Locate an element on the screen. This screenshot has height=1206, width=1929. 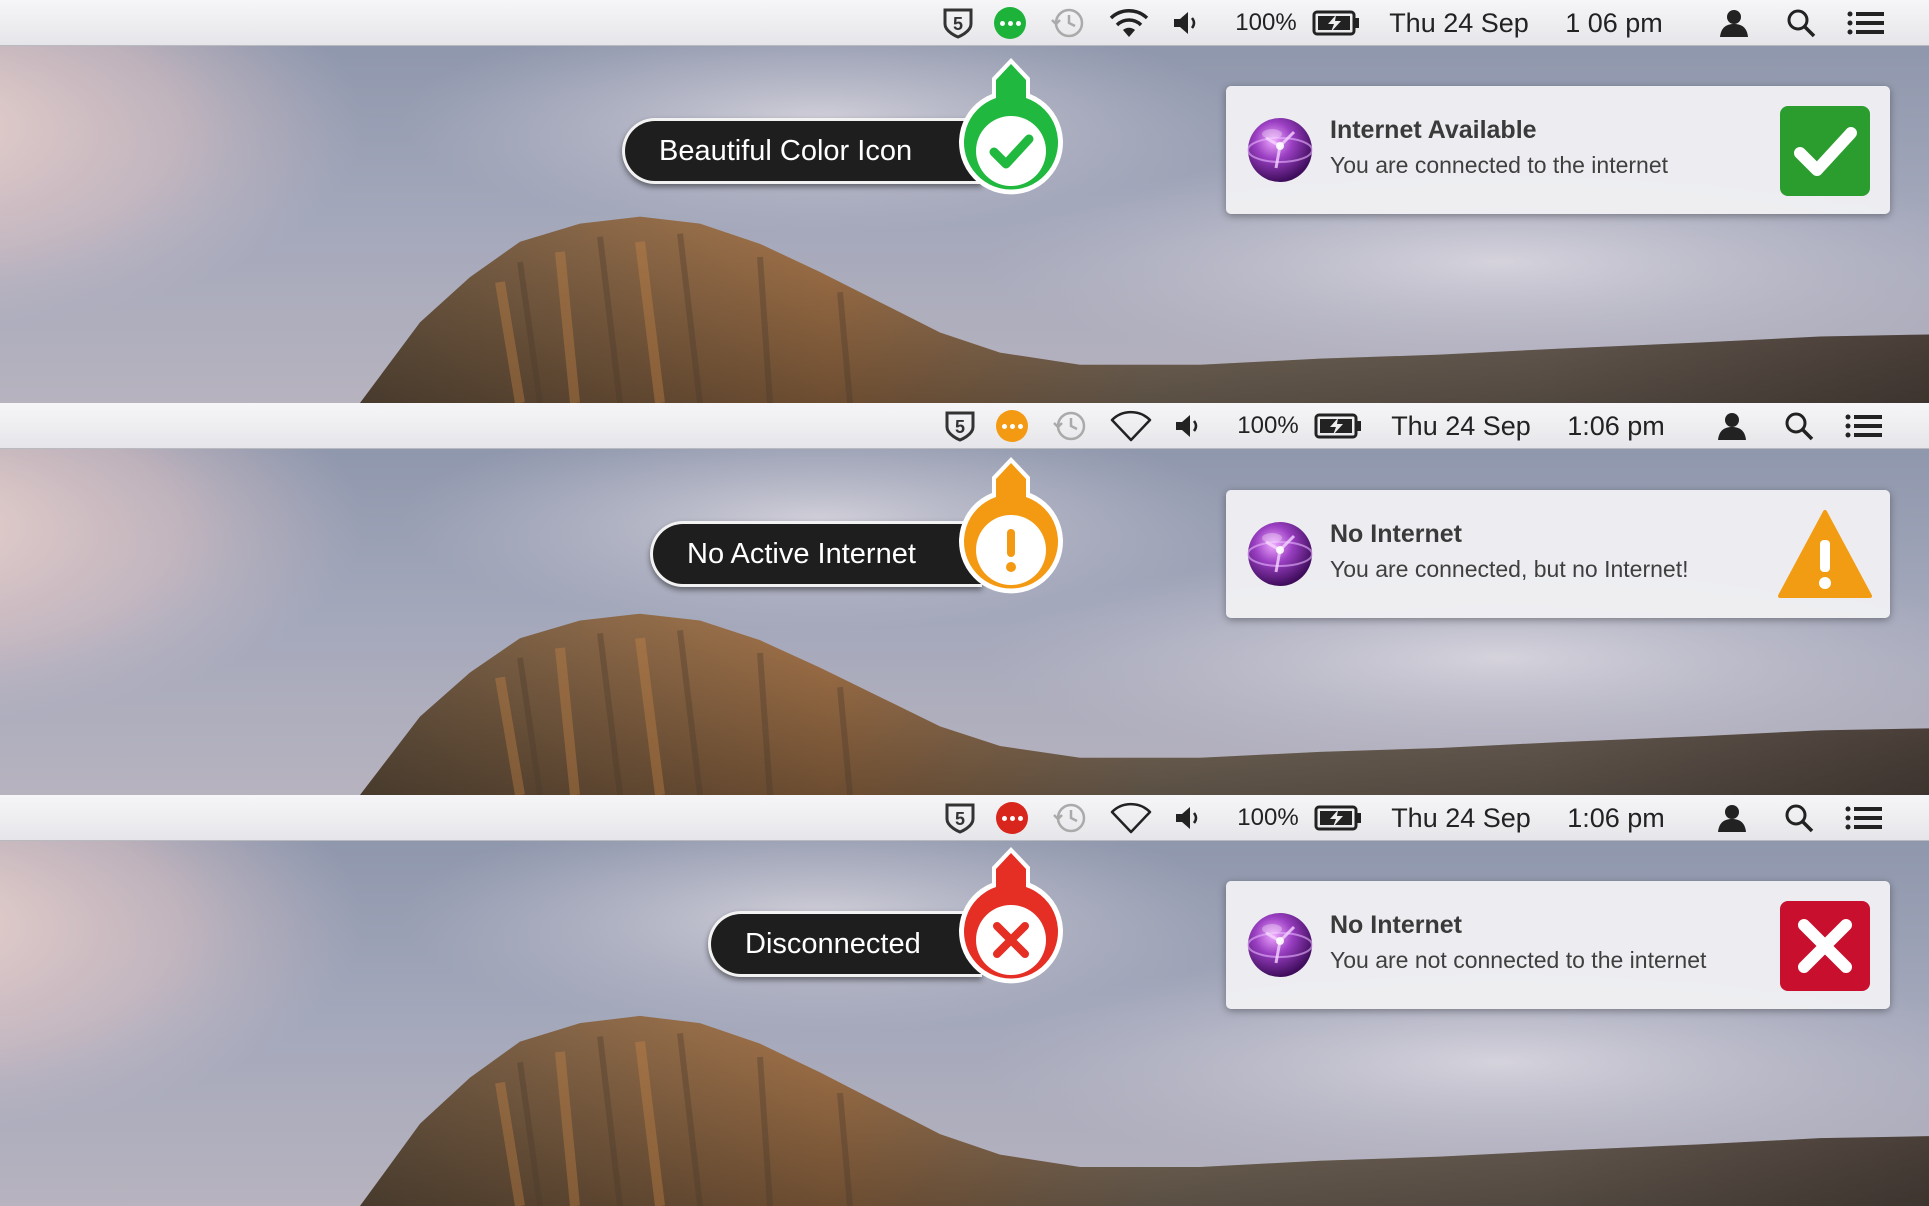
warning-triangle-icon is located at coordinates (1825, 554).